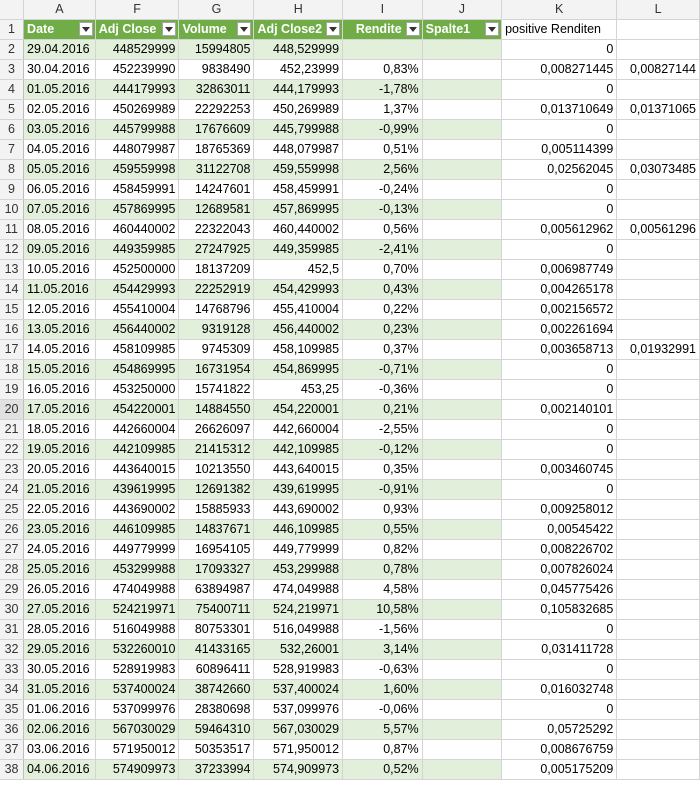 Image resolution: width=700 pixels, height=791 pixels. Describe the element at coordinates (559, 649) in the screenshot. I see `cell-positive-renditen: 0,031411728` at that location.